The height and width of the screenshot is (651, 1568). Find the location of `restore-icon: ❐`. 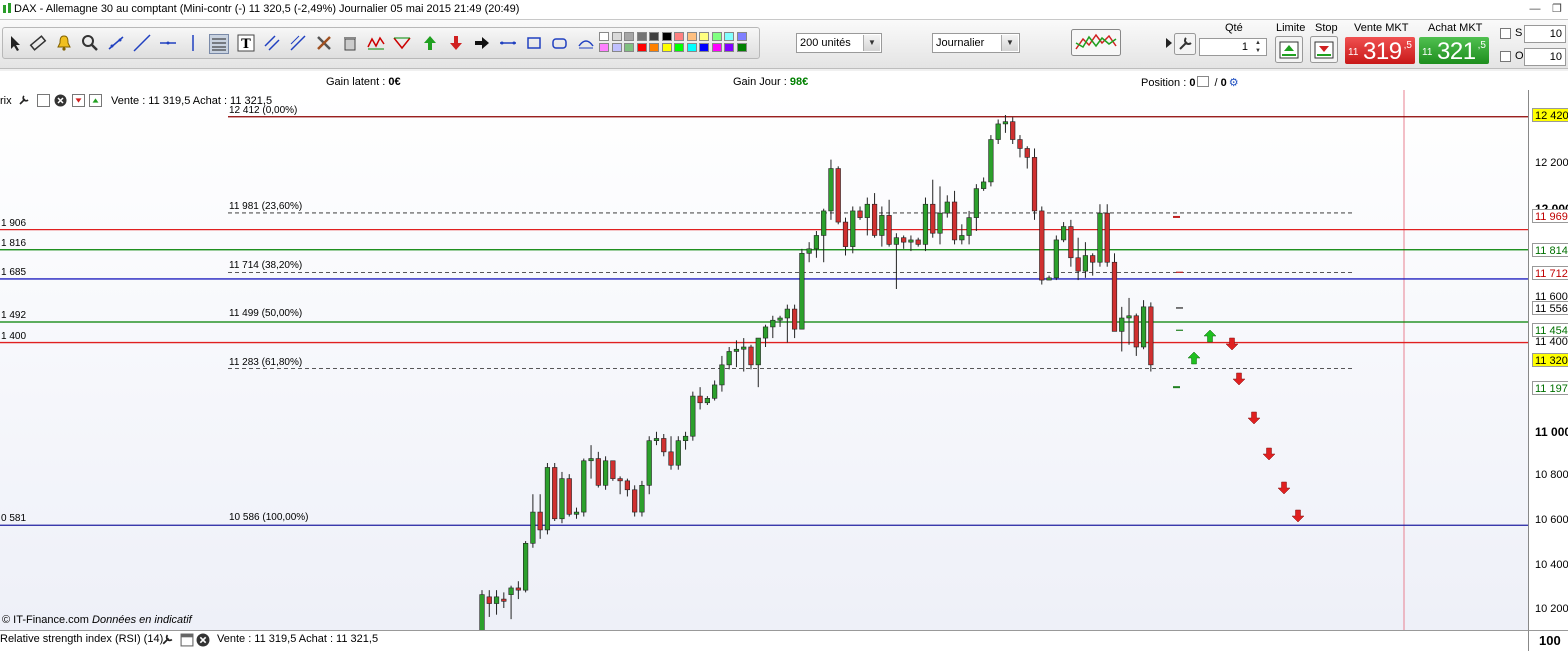

restore-icon: ❐ is located at coordinates (1557, 9).